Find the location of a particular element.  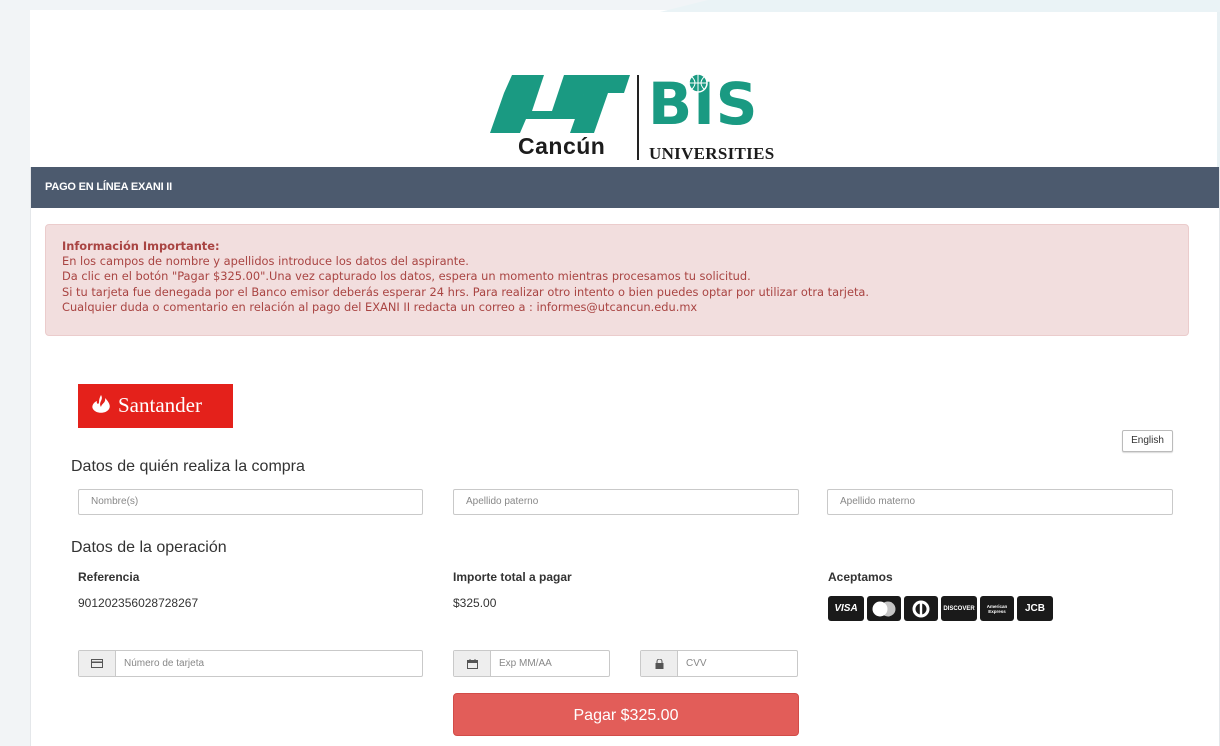

accepted-cards-label: Aceptamos is located at coordinates (860, 577).